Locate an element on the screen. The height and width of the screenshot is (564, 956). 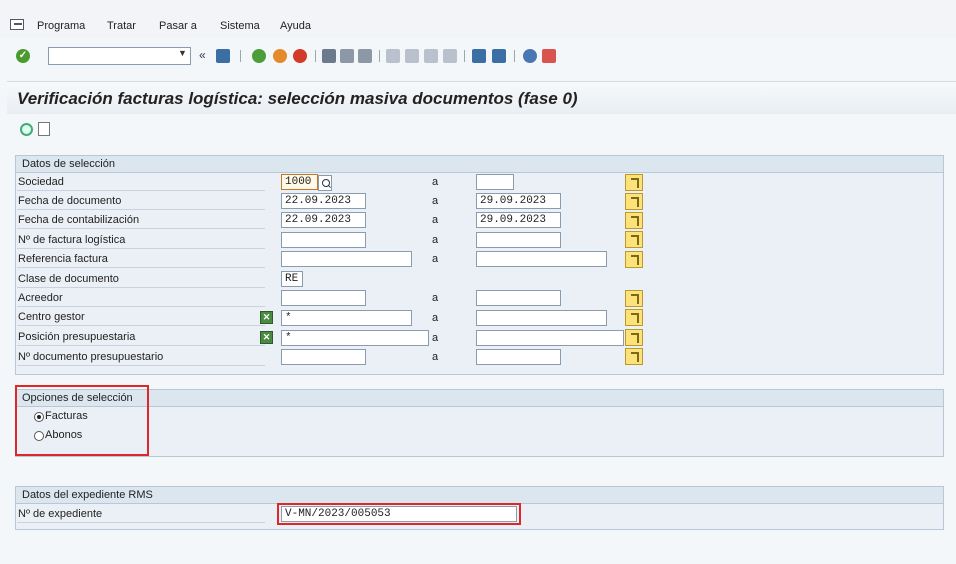
label-acreedor: Acreedor is located at coordinates (141, 298).